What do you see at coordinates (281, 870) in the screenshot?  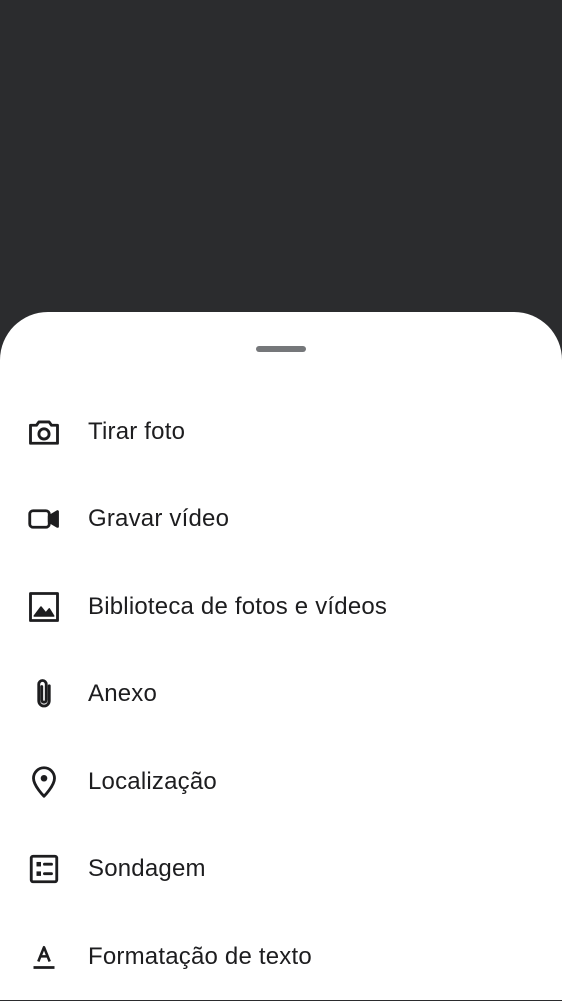 I see `menu-item-poll: Sondagem` at bounding box center [281, 870].